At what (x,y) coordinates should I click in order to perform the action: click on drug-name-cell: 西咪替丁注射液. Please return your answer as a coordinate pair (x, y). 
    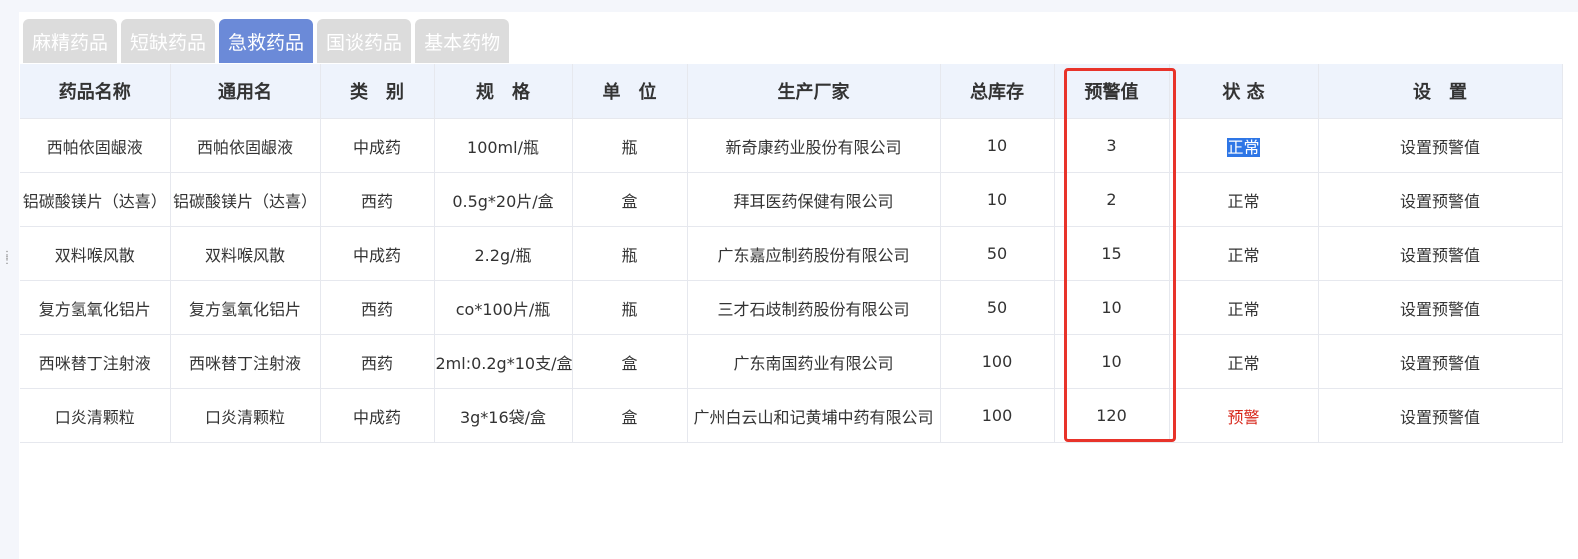
    Looking at the image, I should click on (95, 361).